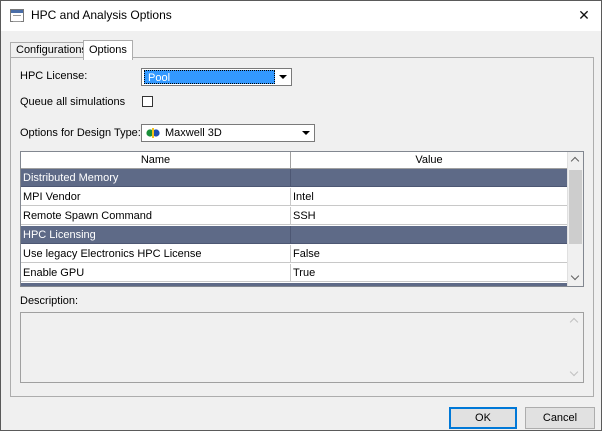  I want to click on description-label: Description:, so click(49, 301).